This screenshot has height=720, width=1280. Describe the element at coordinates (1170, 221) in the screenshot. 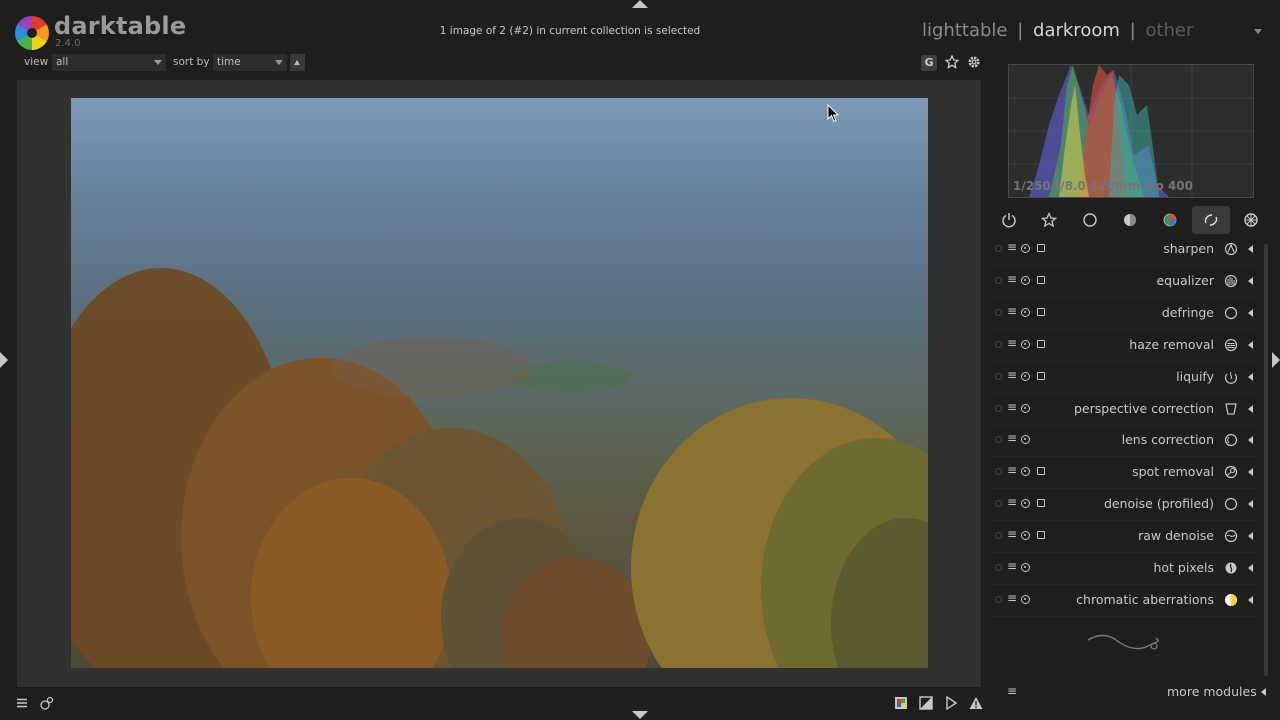

I see `color-group-icon` at that location.